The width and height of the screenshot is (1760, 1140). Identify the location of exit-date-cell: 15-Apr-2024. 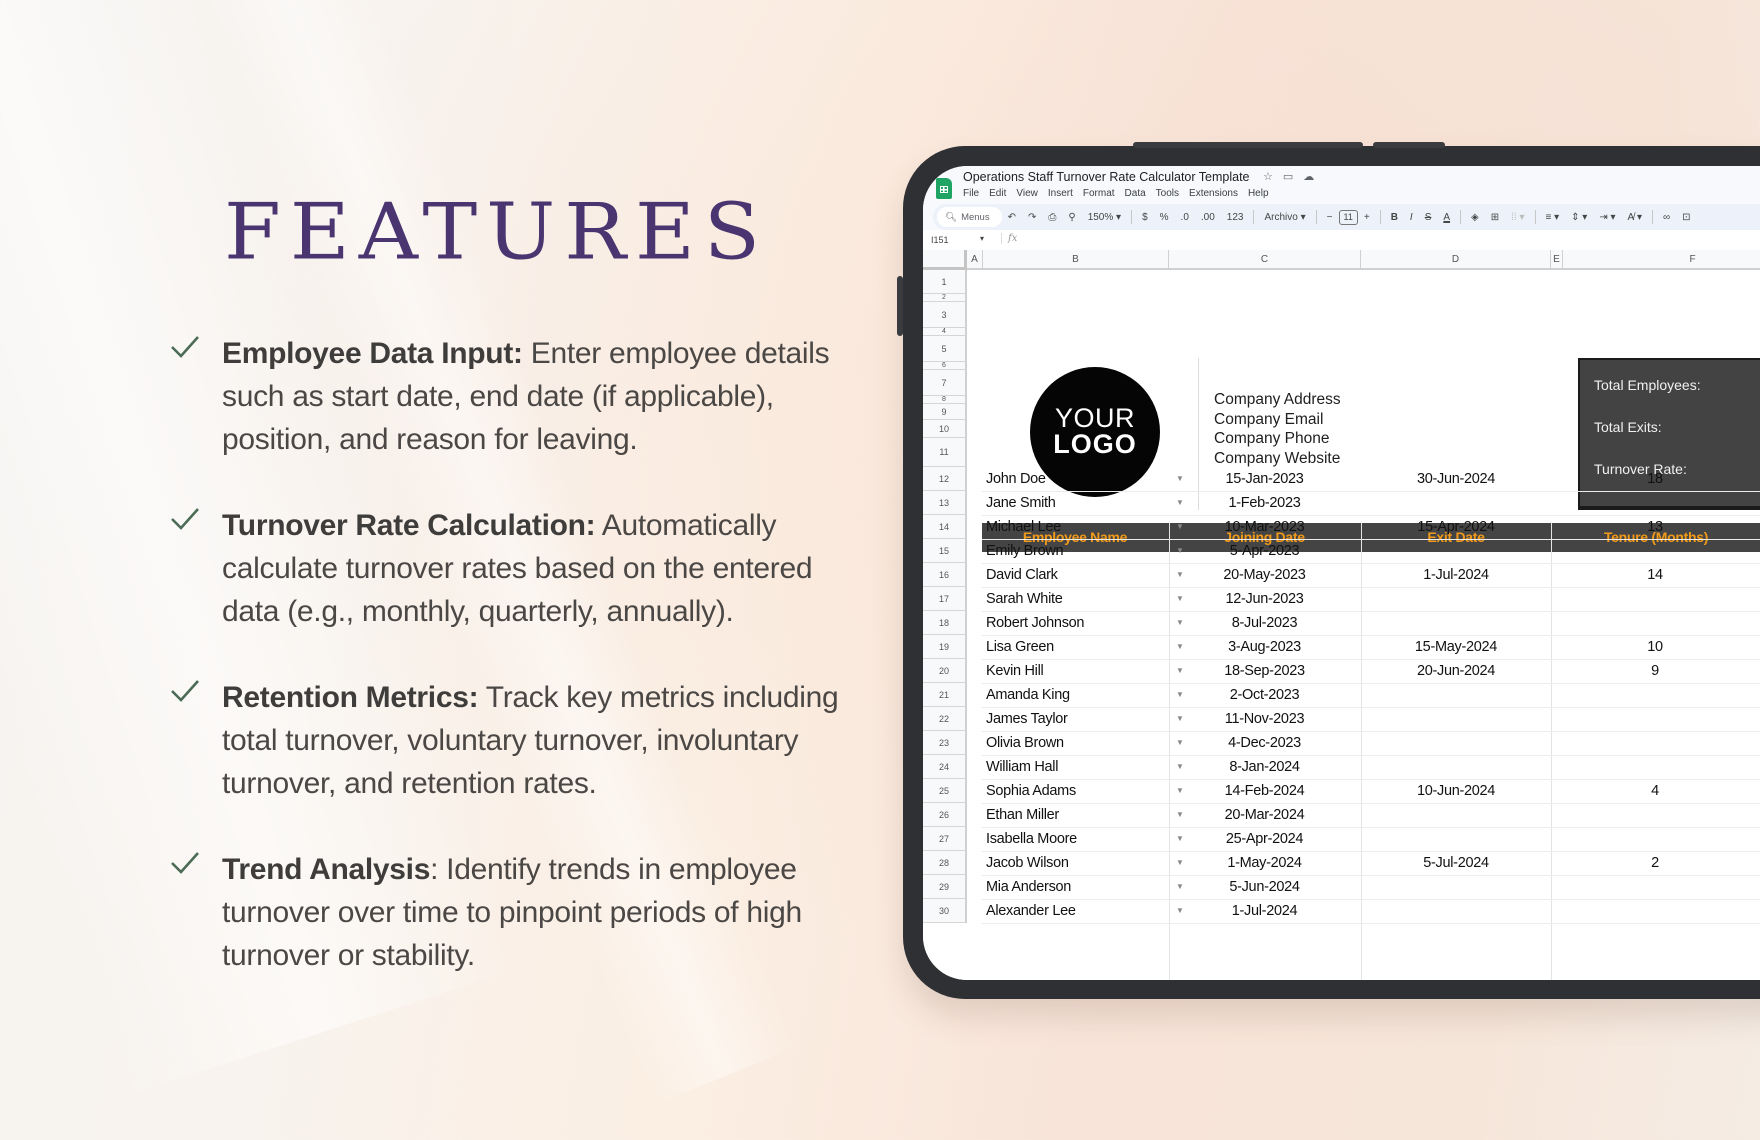
(1456, 527).